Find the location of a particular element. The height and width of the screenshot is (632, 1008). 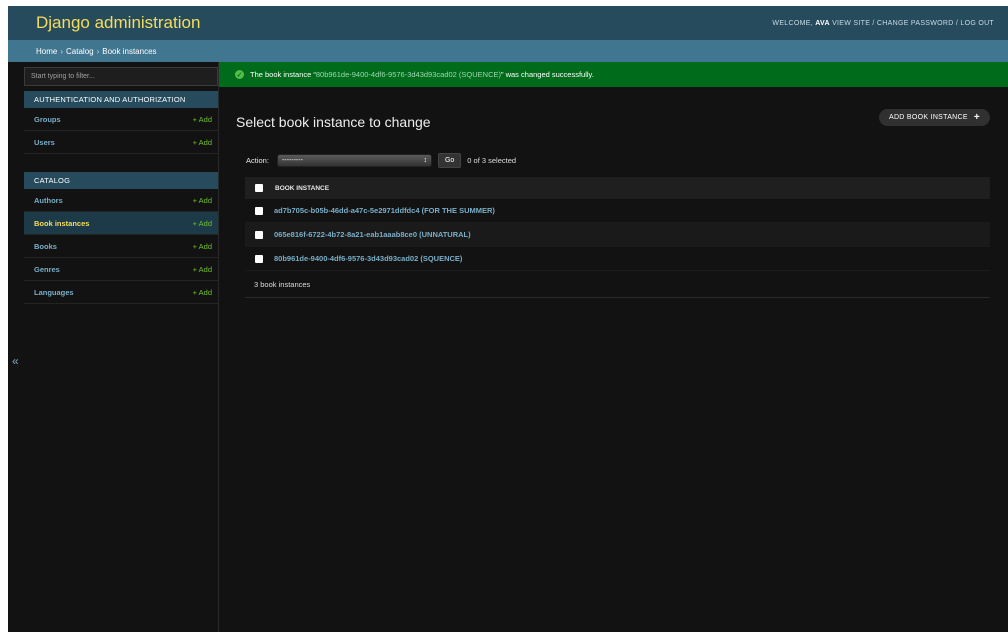

module-caption-auth: AUTHENTICATION AND AUTHORIZATION is located at coordinates (121, 99).